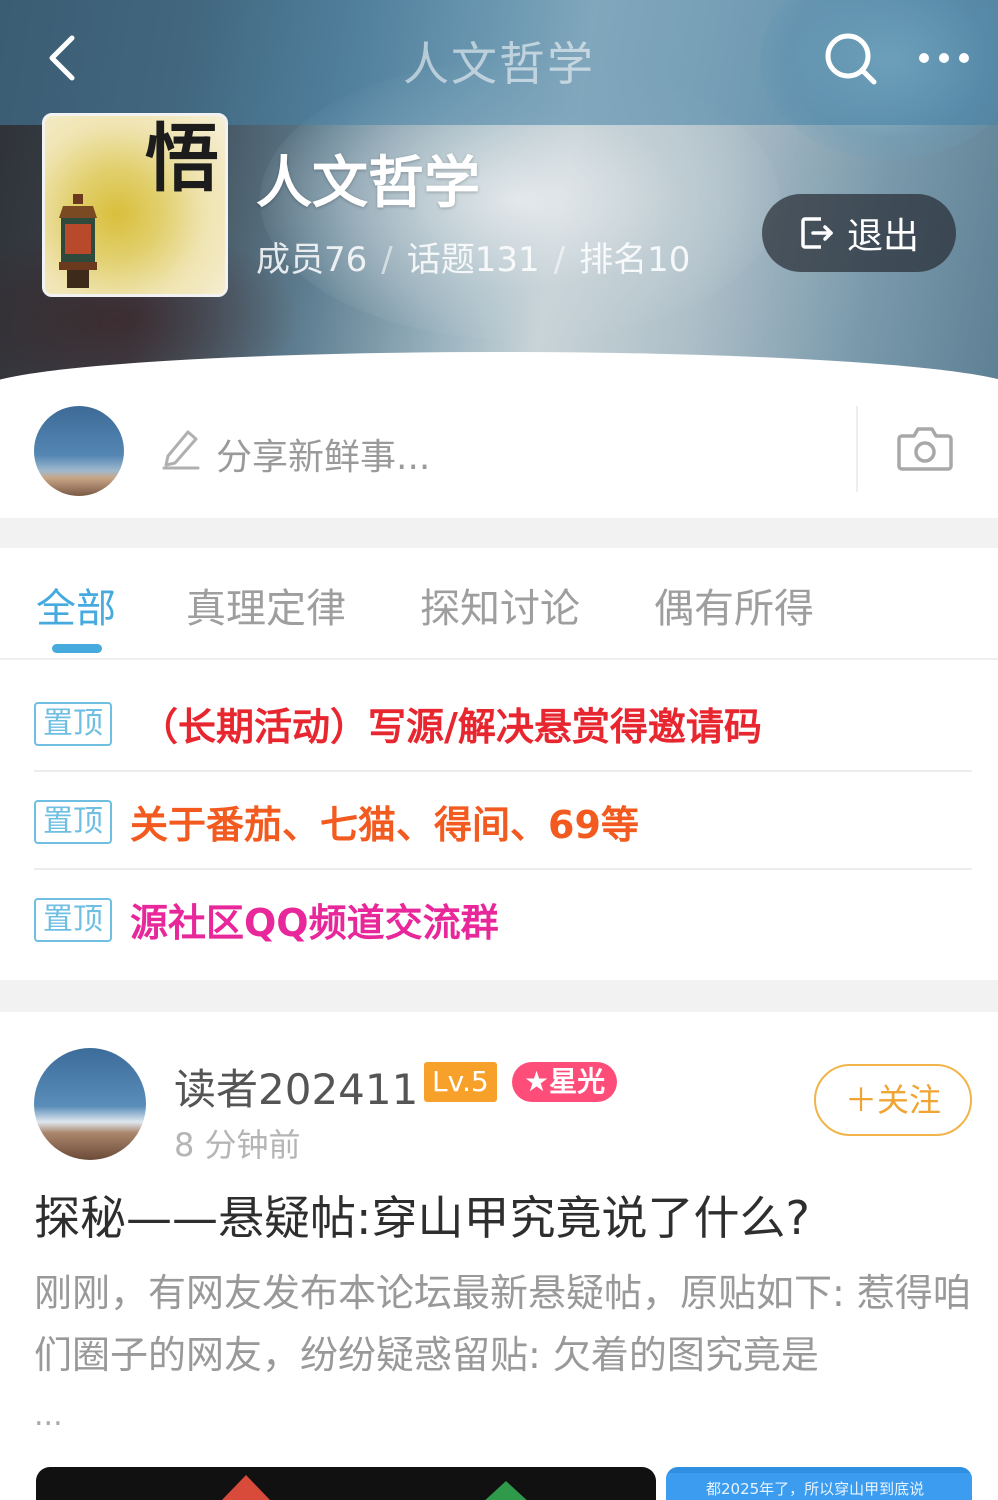  Describe the element at coordinates (473, 260) in the screenshot. I see `topic-count: 话题131` at that location.